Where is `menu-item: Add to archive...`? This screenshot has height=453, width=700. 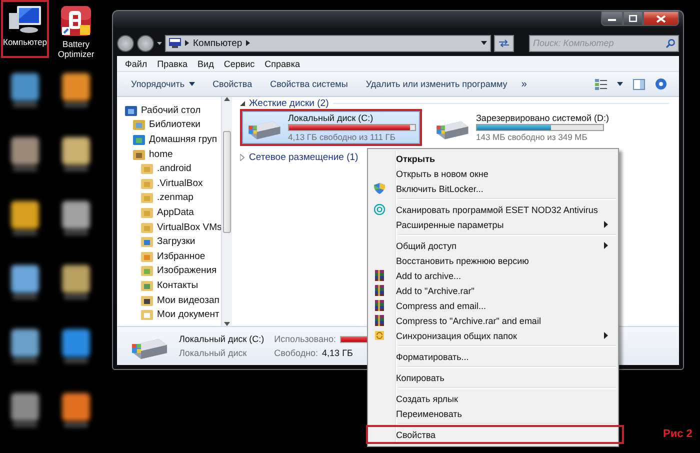 menu-item: Add to archive... is located at coordinates (493, 275).